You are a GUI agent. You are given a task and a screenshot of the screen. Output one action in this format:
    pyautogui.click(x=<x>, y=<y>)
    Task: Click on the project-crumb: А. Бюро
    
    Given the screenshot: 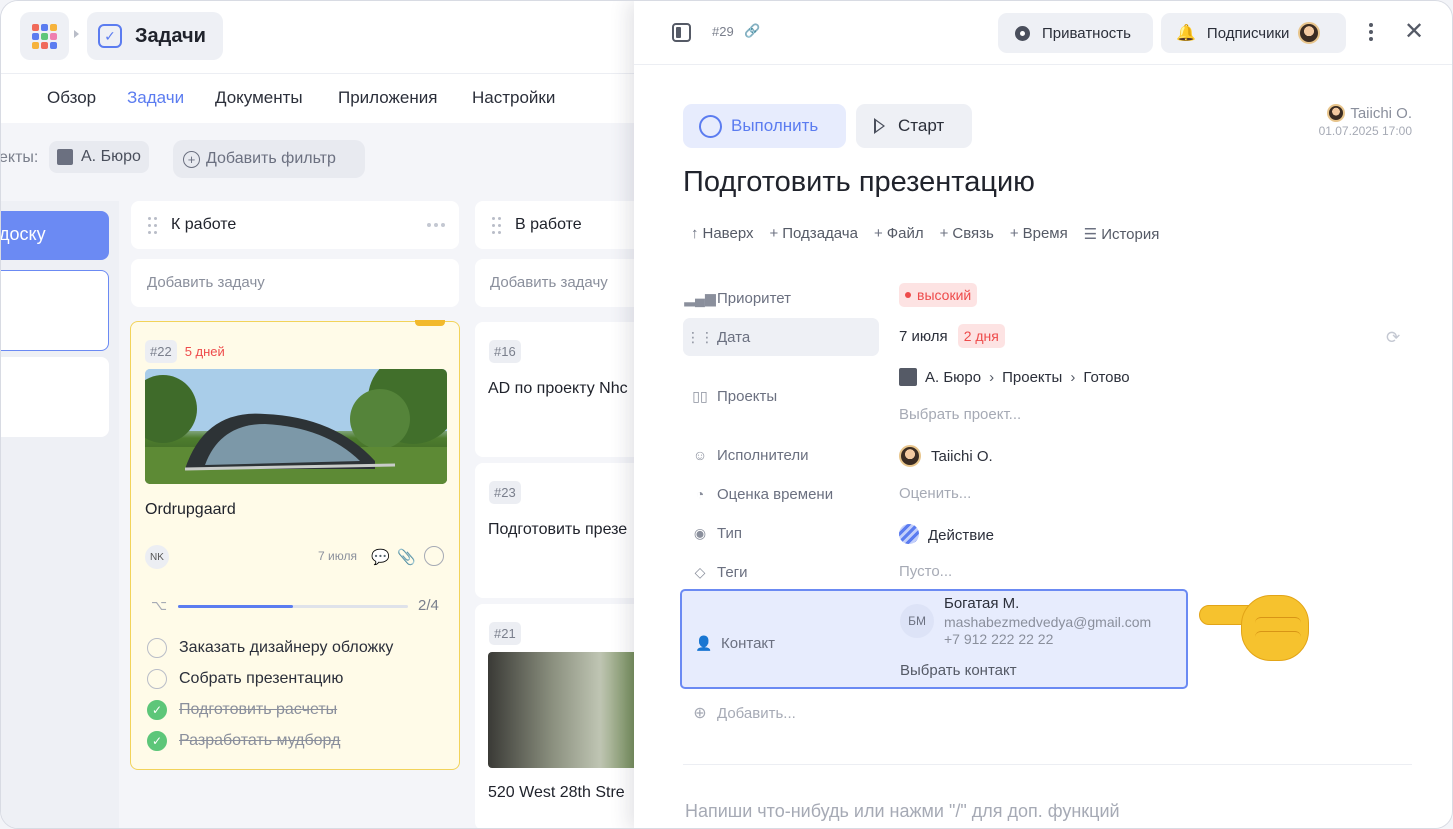 What is the action you would take?
    pyautogui.click(x=953, y=377)
    